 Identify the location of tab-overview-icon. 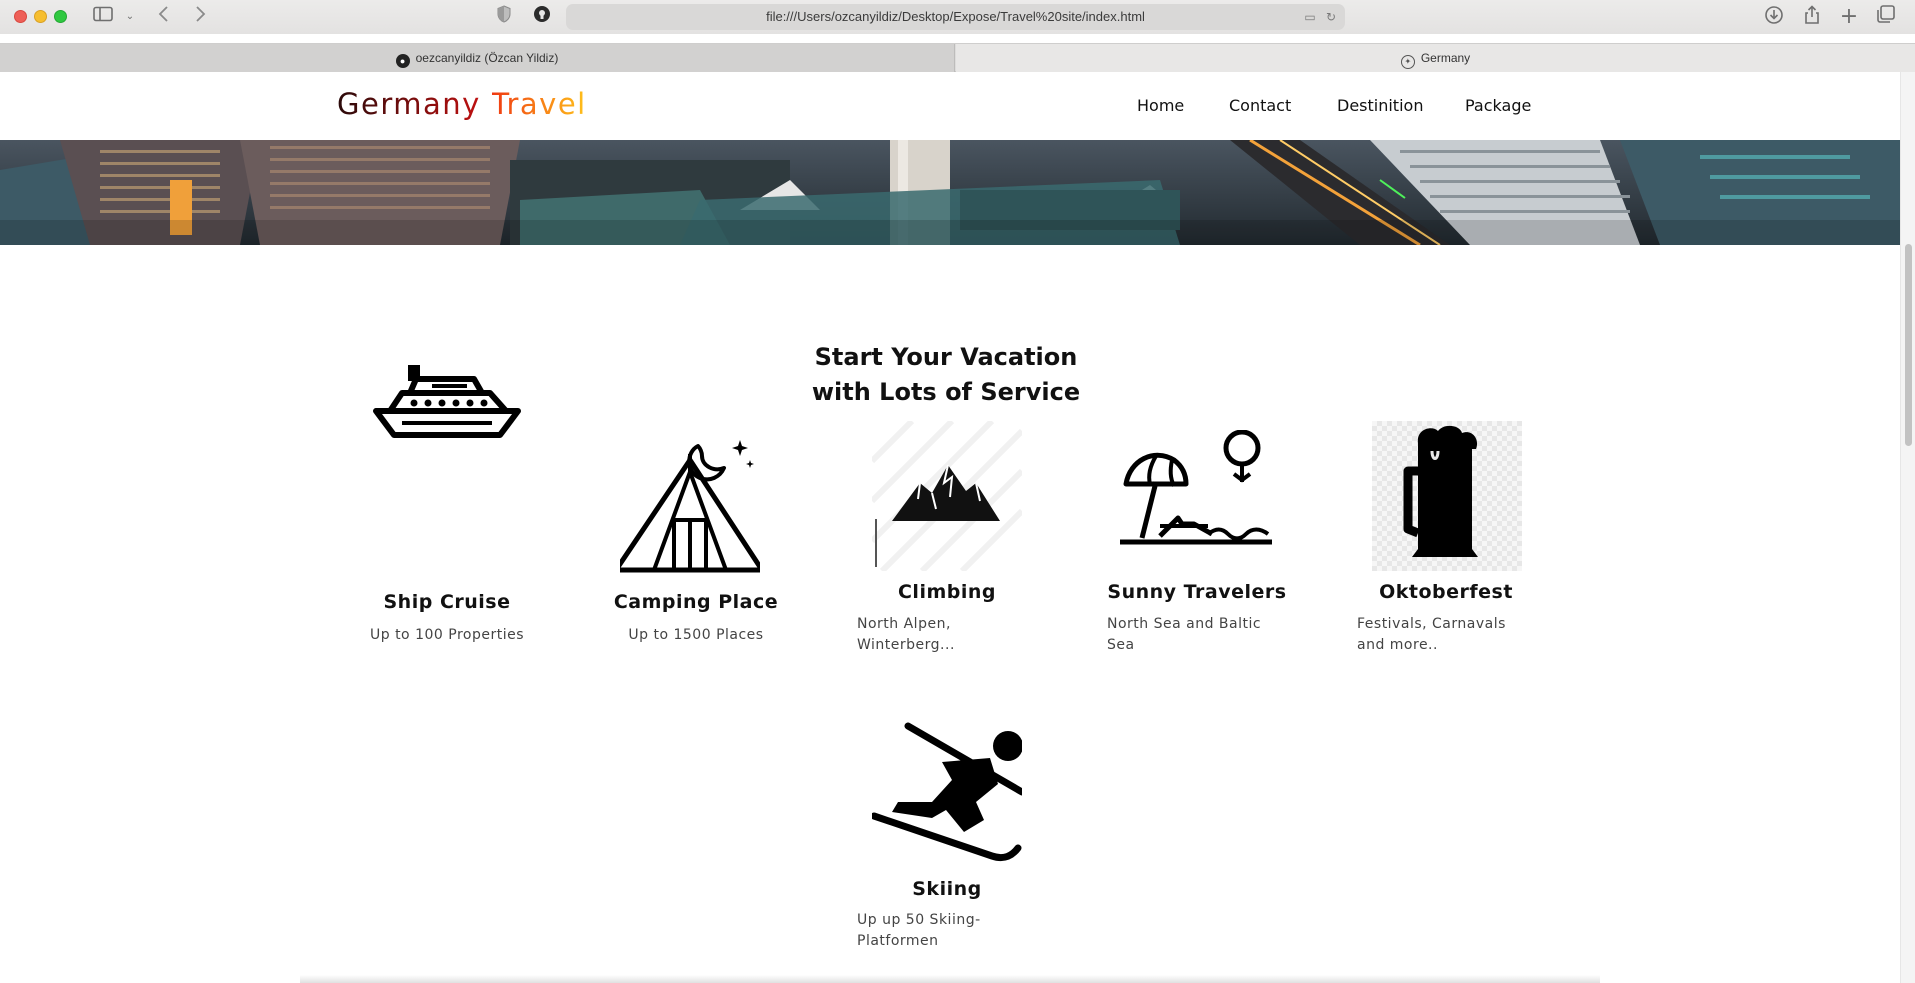
(1886, 17).